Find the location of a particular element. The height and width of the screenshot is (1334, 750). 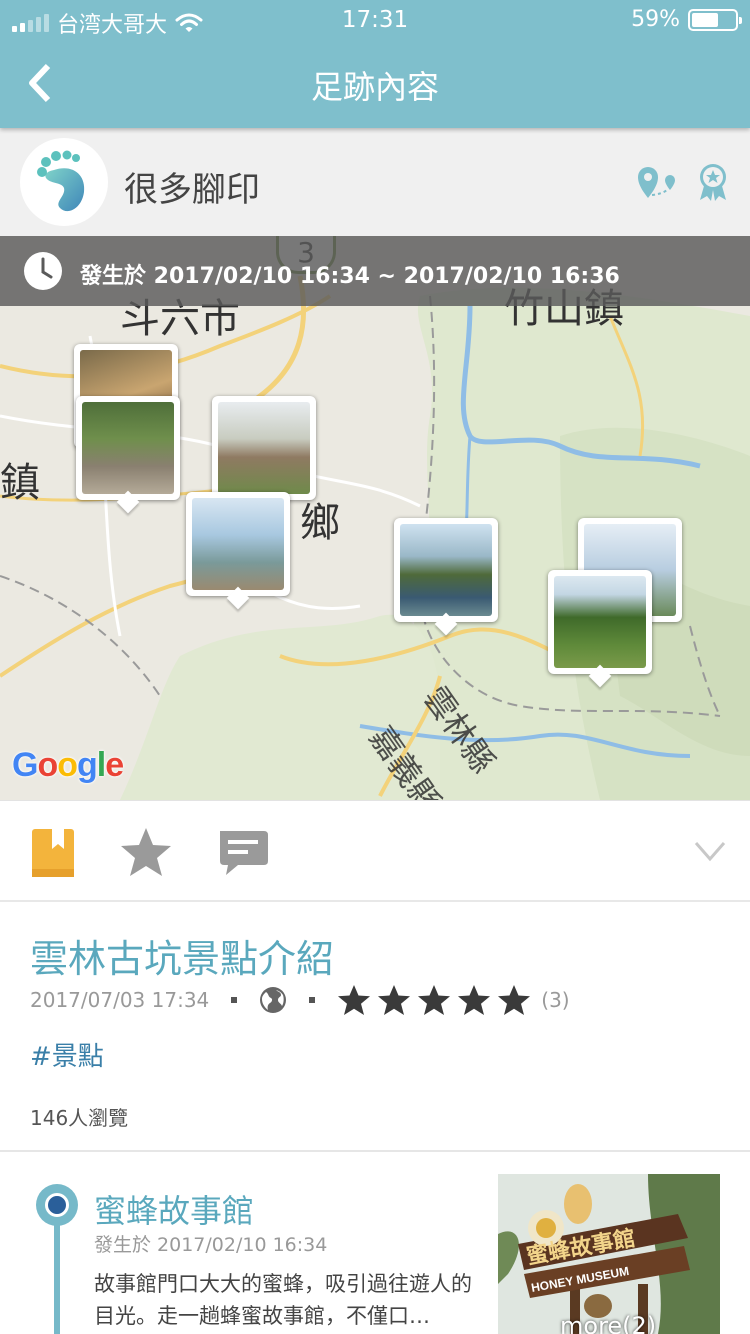

spot-title: 蜜蜂故事館 is located at coordinates (174, 1209).